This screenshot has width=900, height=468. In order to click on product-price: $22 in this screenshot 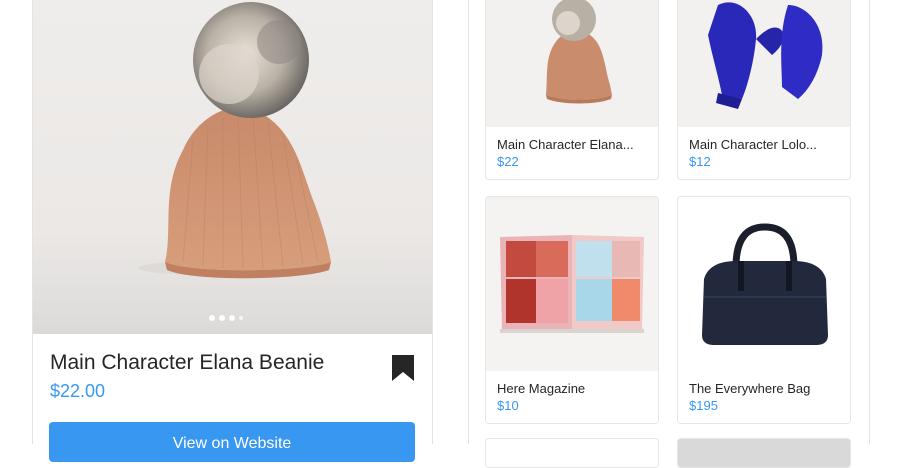, I will do `click(508, 161)`.